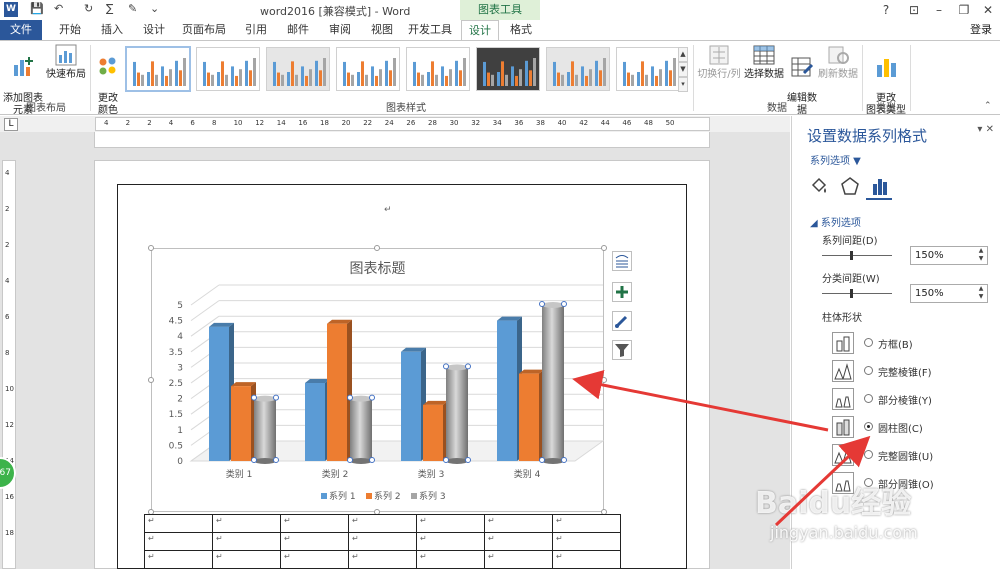  I want to click on select-data-button: 选择数据, so click(764, 62).